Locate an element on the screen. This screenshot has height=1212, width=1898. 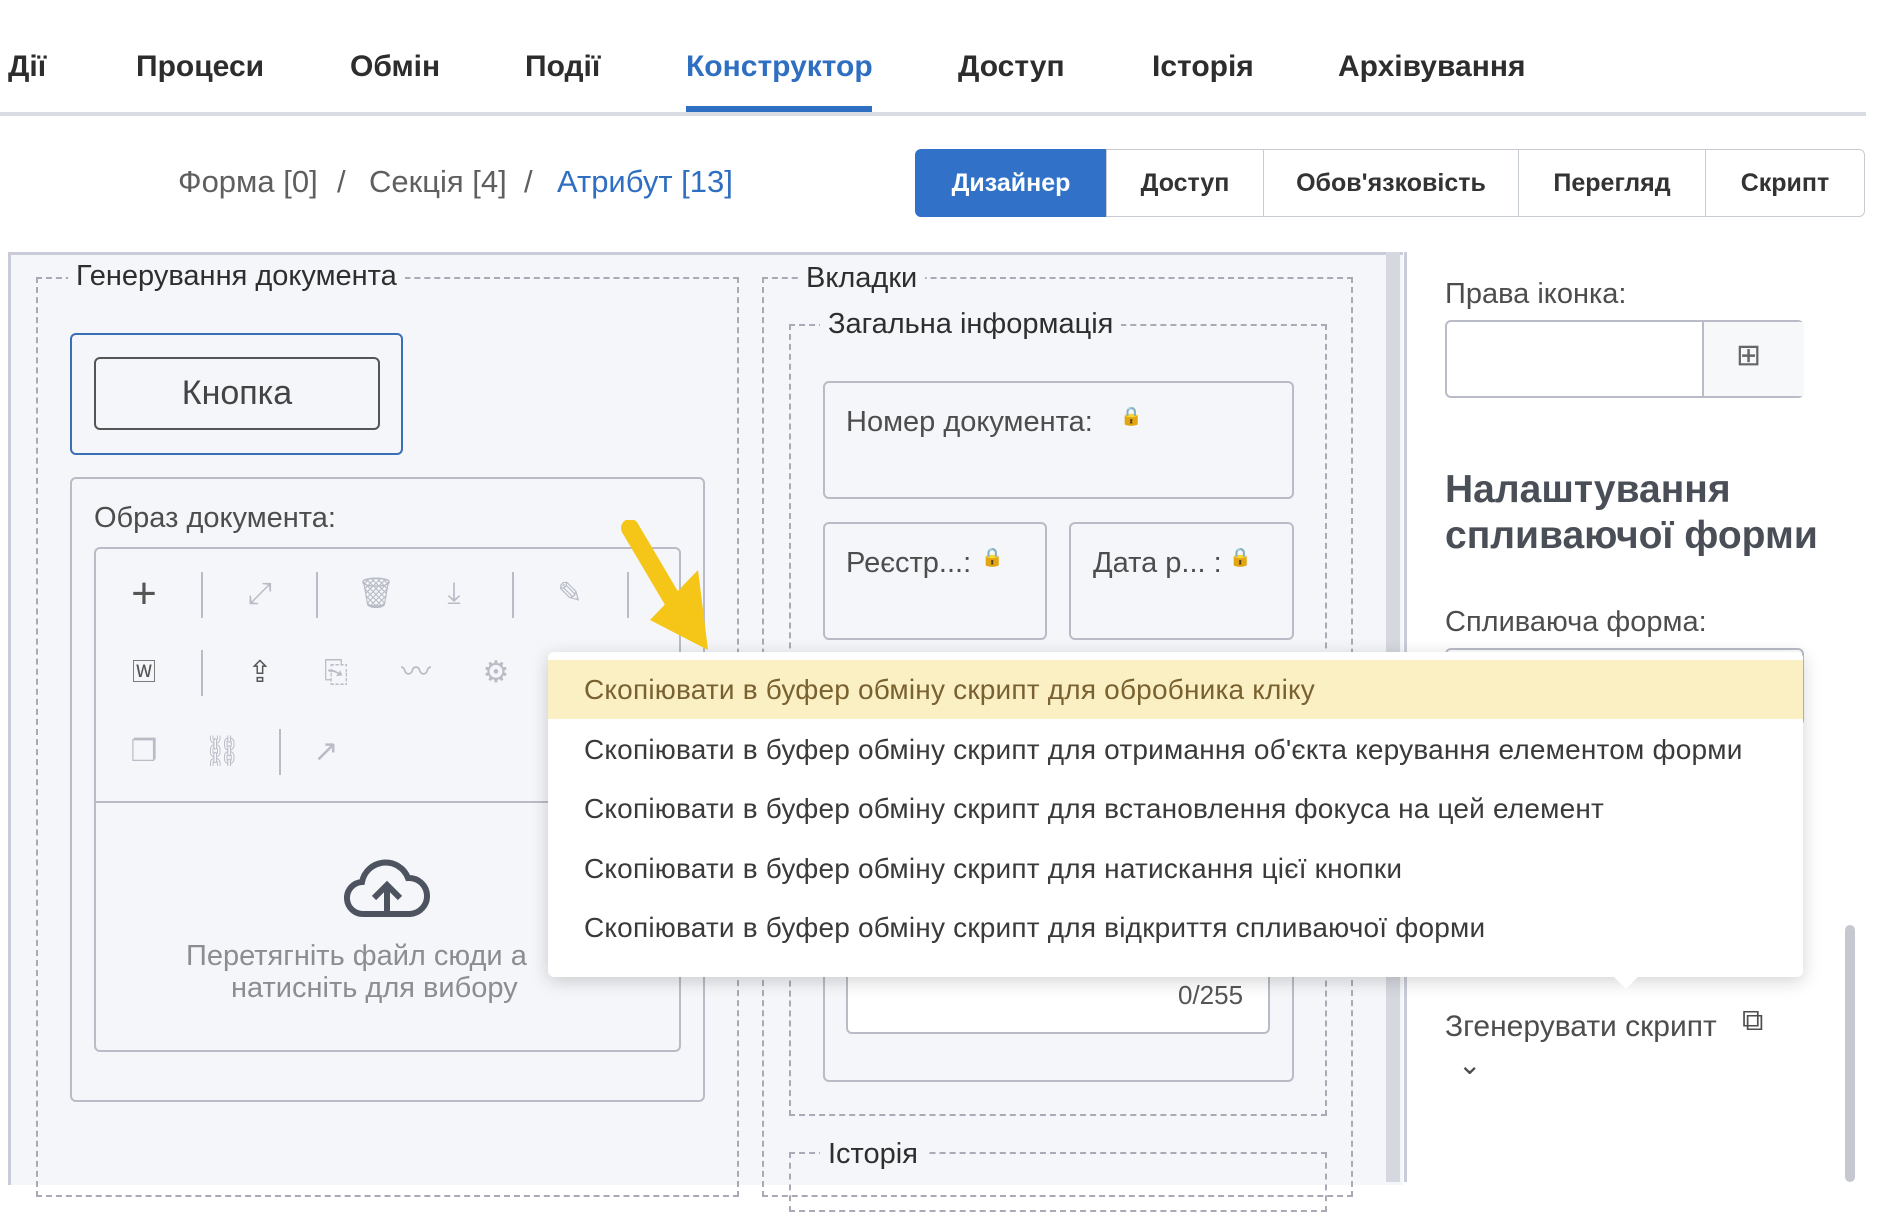
tab-archiving: Архівування is located at coordinates (1431, 67).